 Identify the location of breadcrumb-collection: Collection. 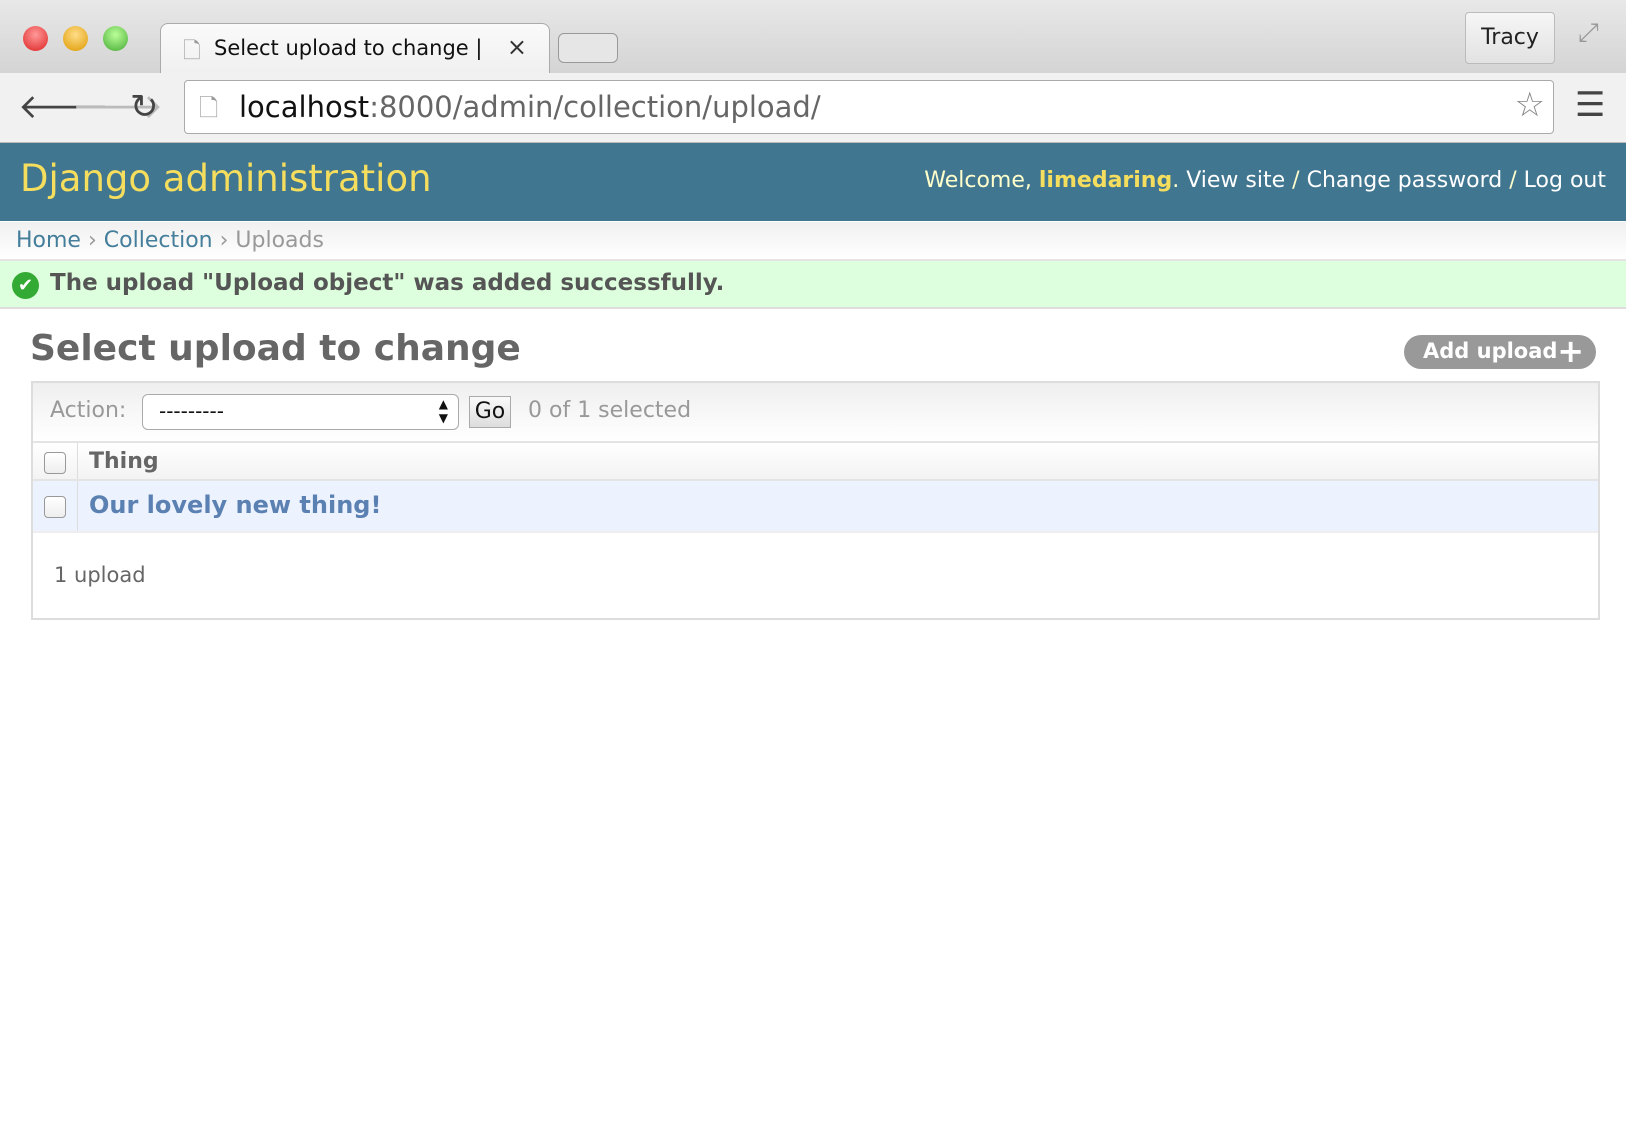
(158, 240).